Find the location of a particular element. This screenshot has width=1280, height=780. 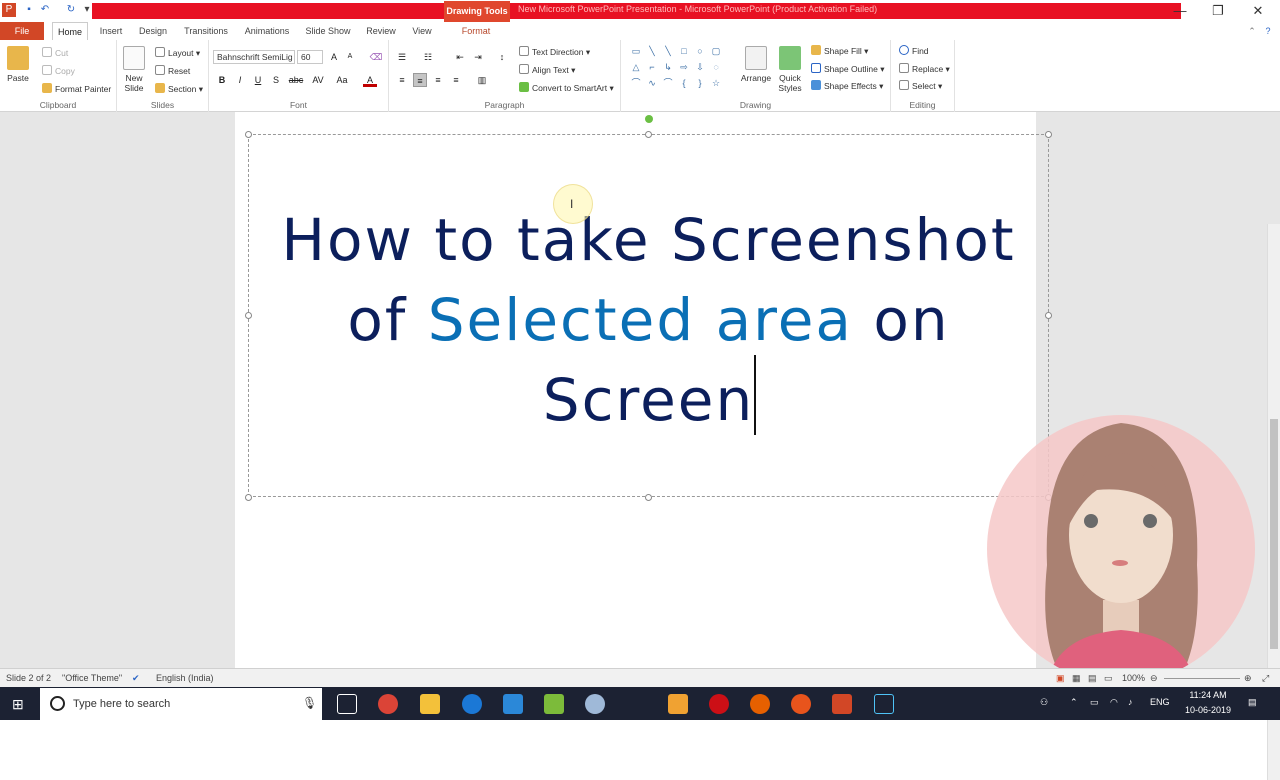

fit-to-window-icon: ⤢ is located at coordinates (1265, 678).